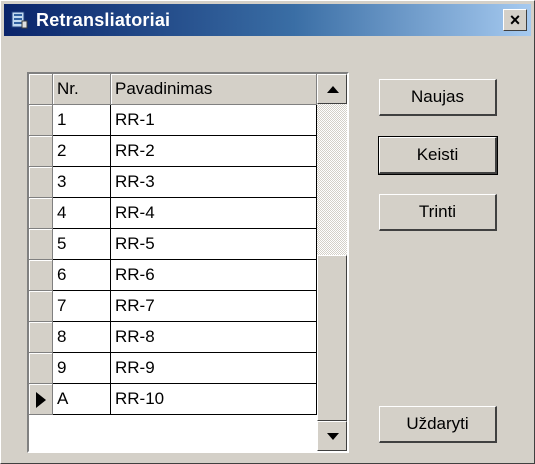 This screenshot has width=535, height=464. I want to click on scroll-down-button, so click(332, 436).